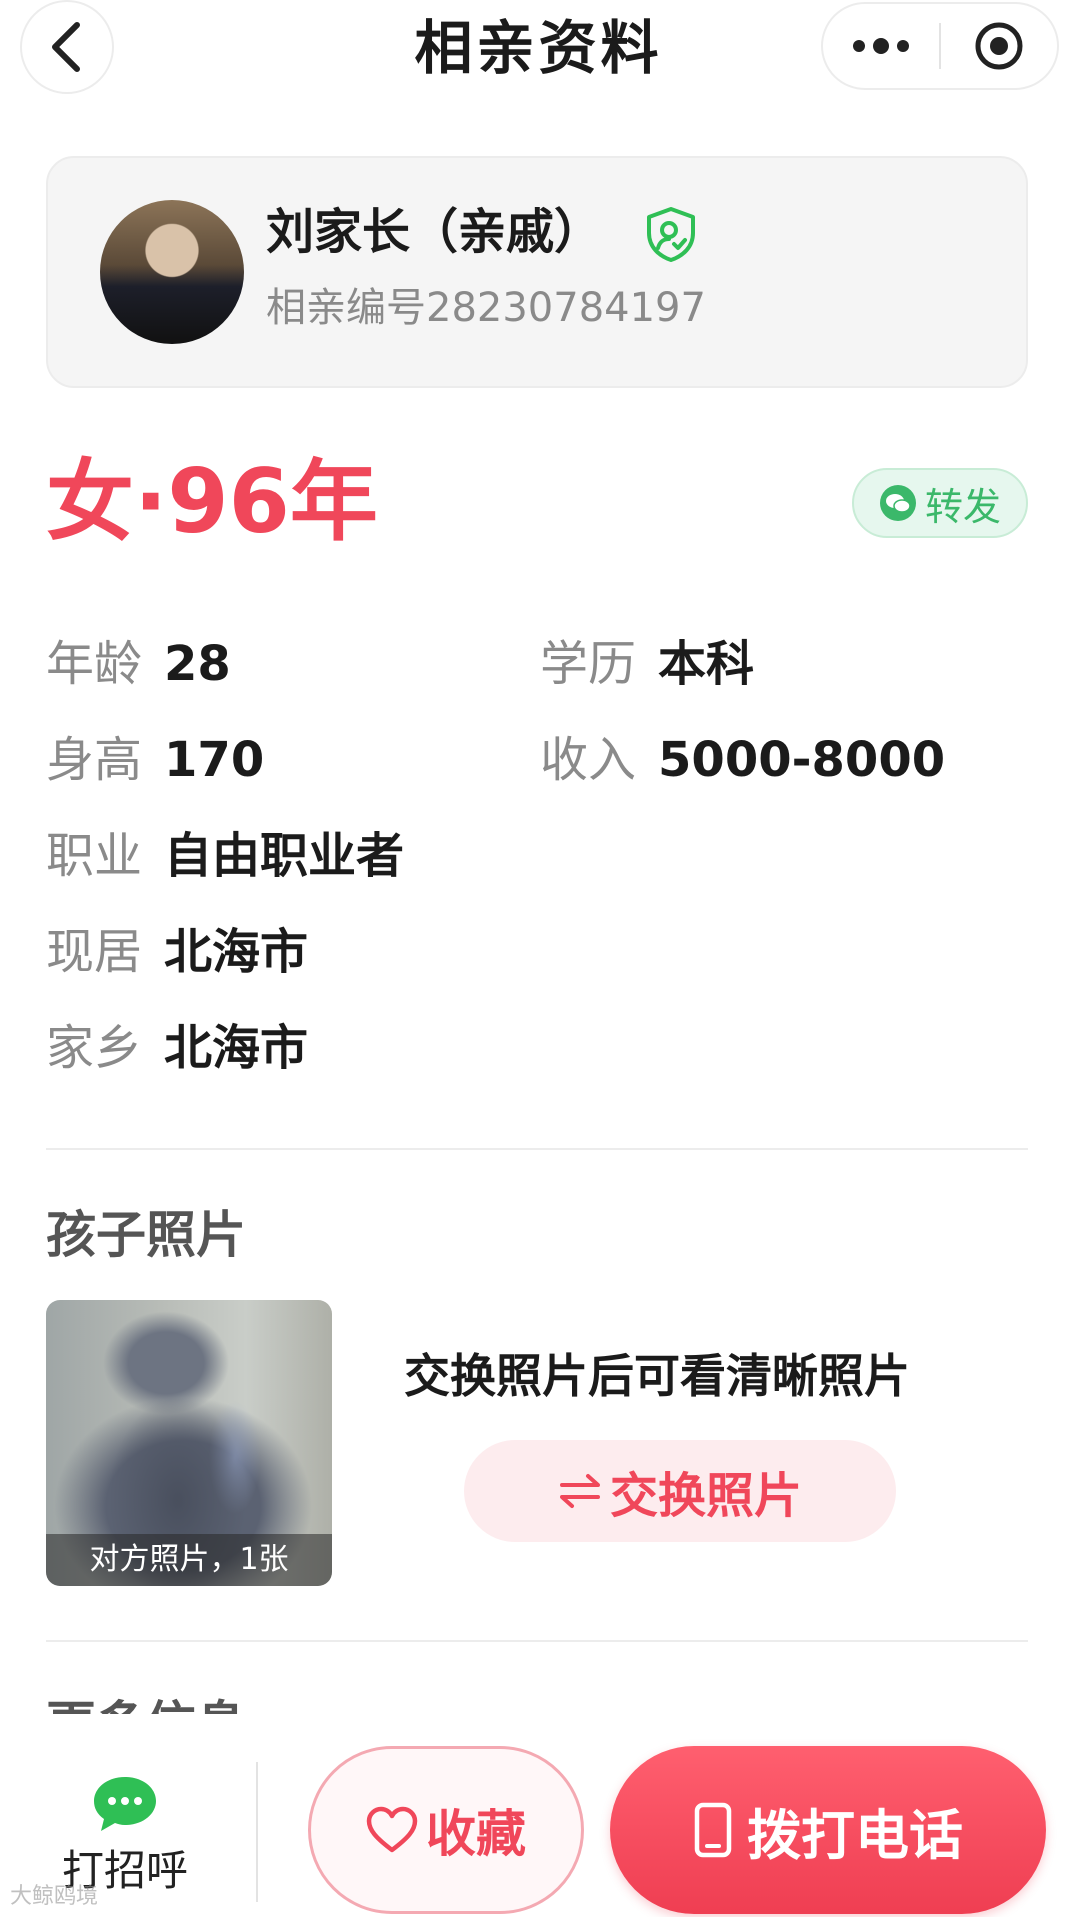  I want to click on mini-program-capsule, so click(940, 46).